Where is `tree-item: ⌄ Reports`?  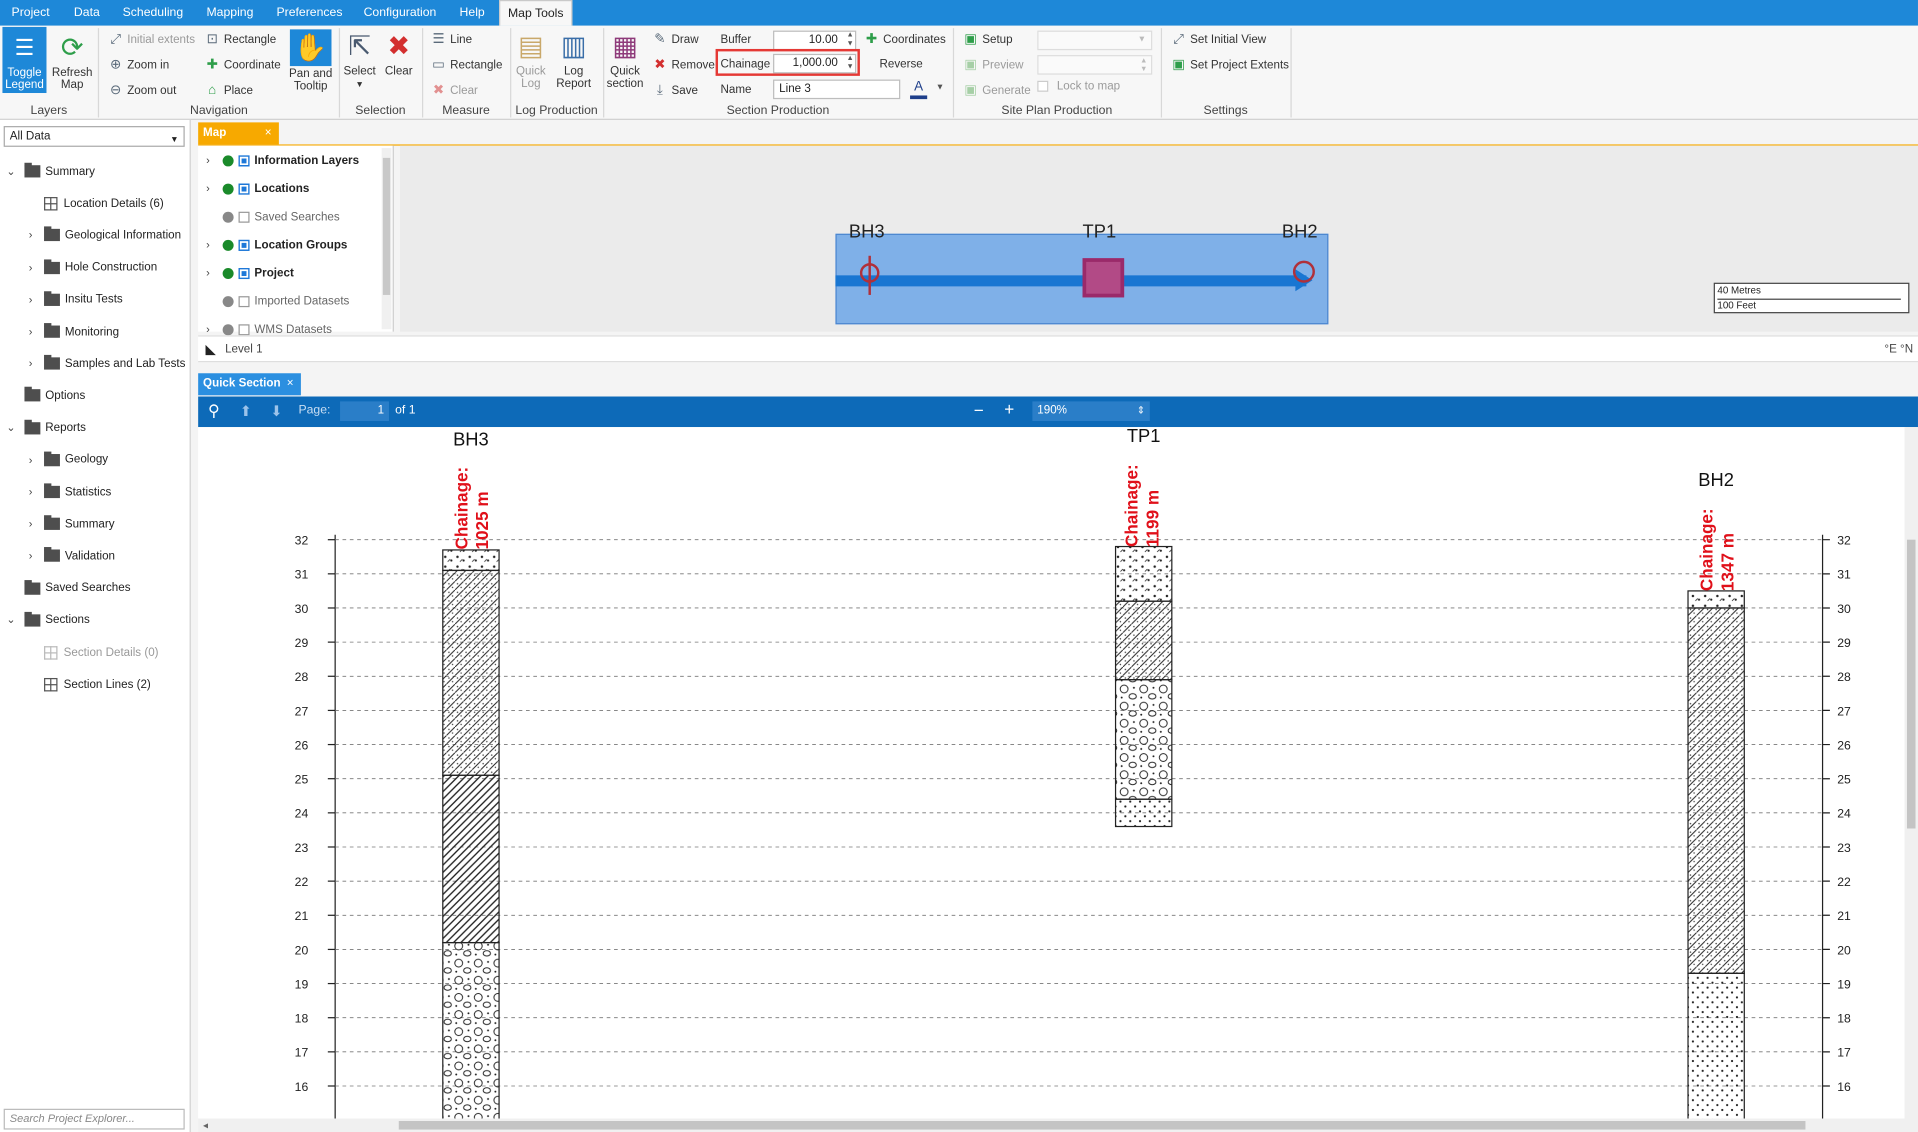
tree-item: ⌄ Reports is located at coordinates (45, 428).